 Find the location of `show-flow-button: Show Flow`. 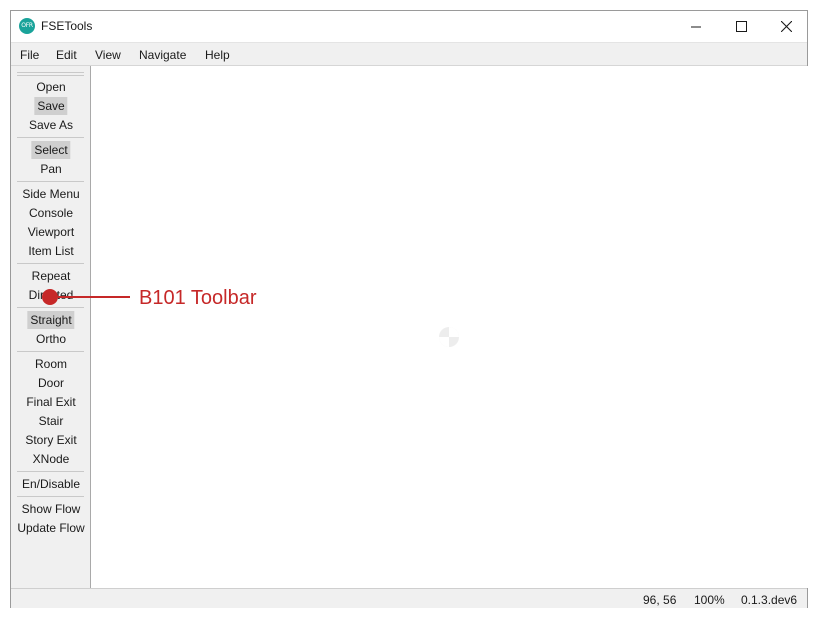

show-flow-button: Show Flow is located at coordinates (51, 509).